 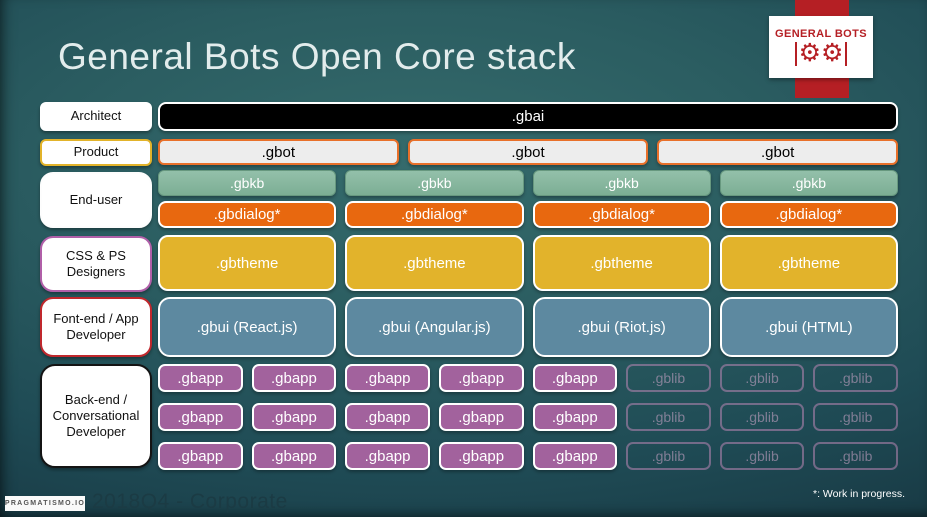 What do you see at coordinates (96, 116) in the screenshot?
I see `role-label-architect: Architect` at bounding box center [96, 116].